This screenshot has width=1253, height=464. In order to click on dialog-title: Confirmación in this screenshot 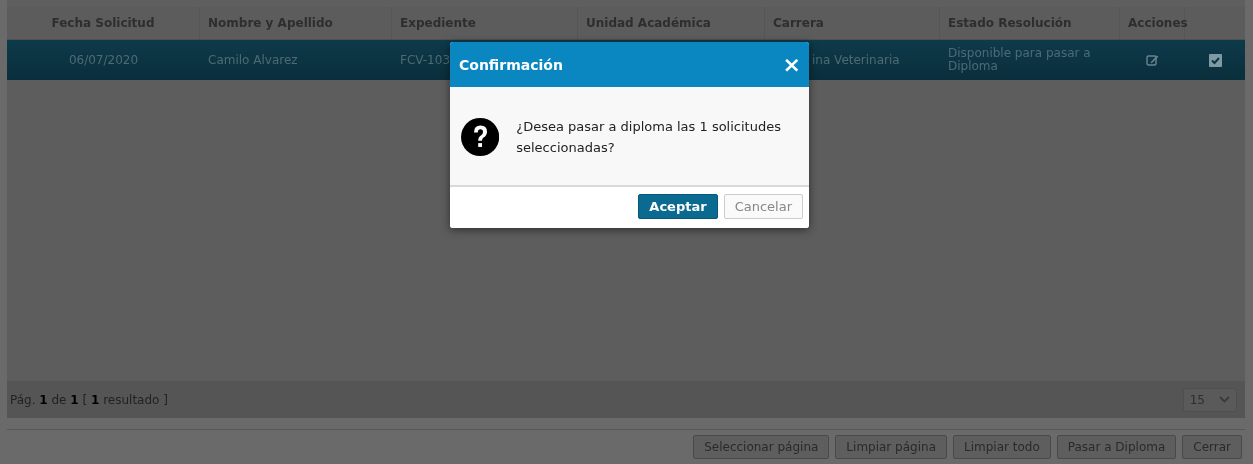, I will do `click(511, 64)`.